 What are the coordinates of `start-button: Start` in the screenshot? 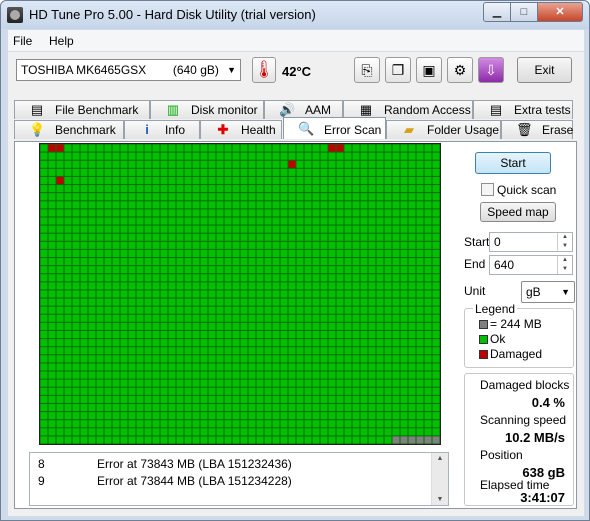 It's located at (513, 163).